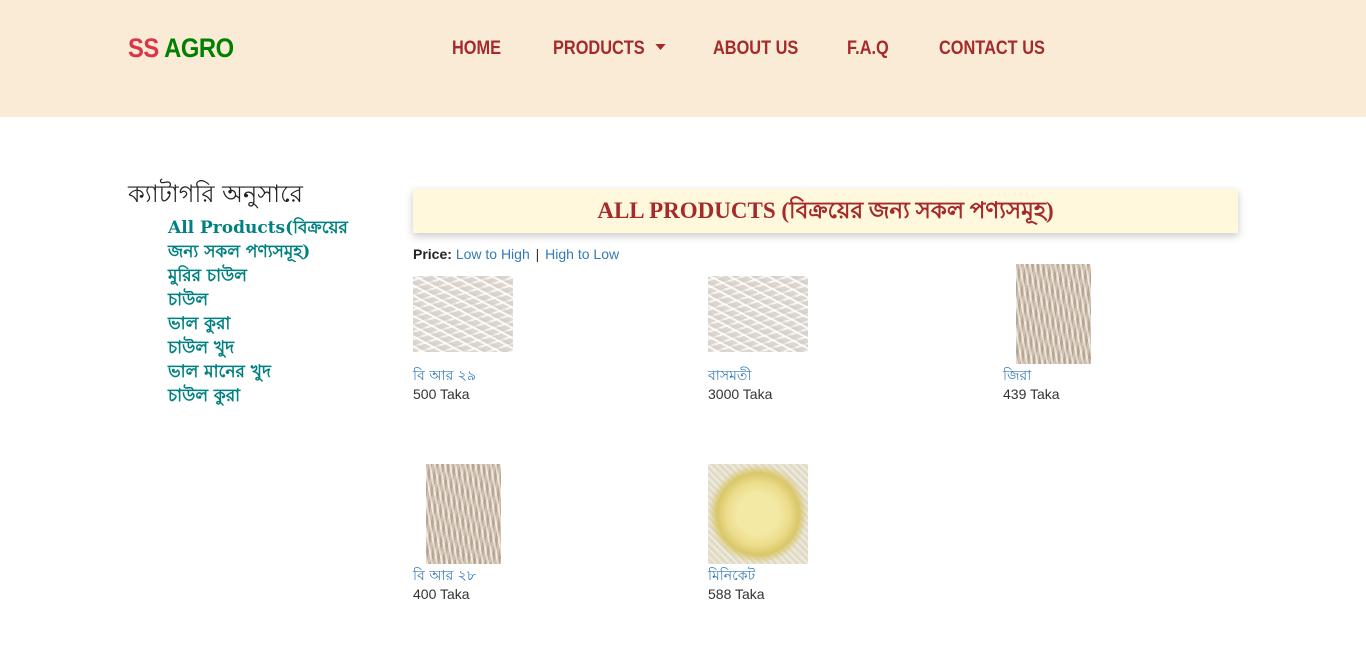  What do you see at coordinates (441, 394) in the screenshot?
I see `product-price: 500 Taka` at bounding box center [441, 394].